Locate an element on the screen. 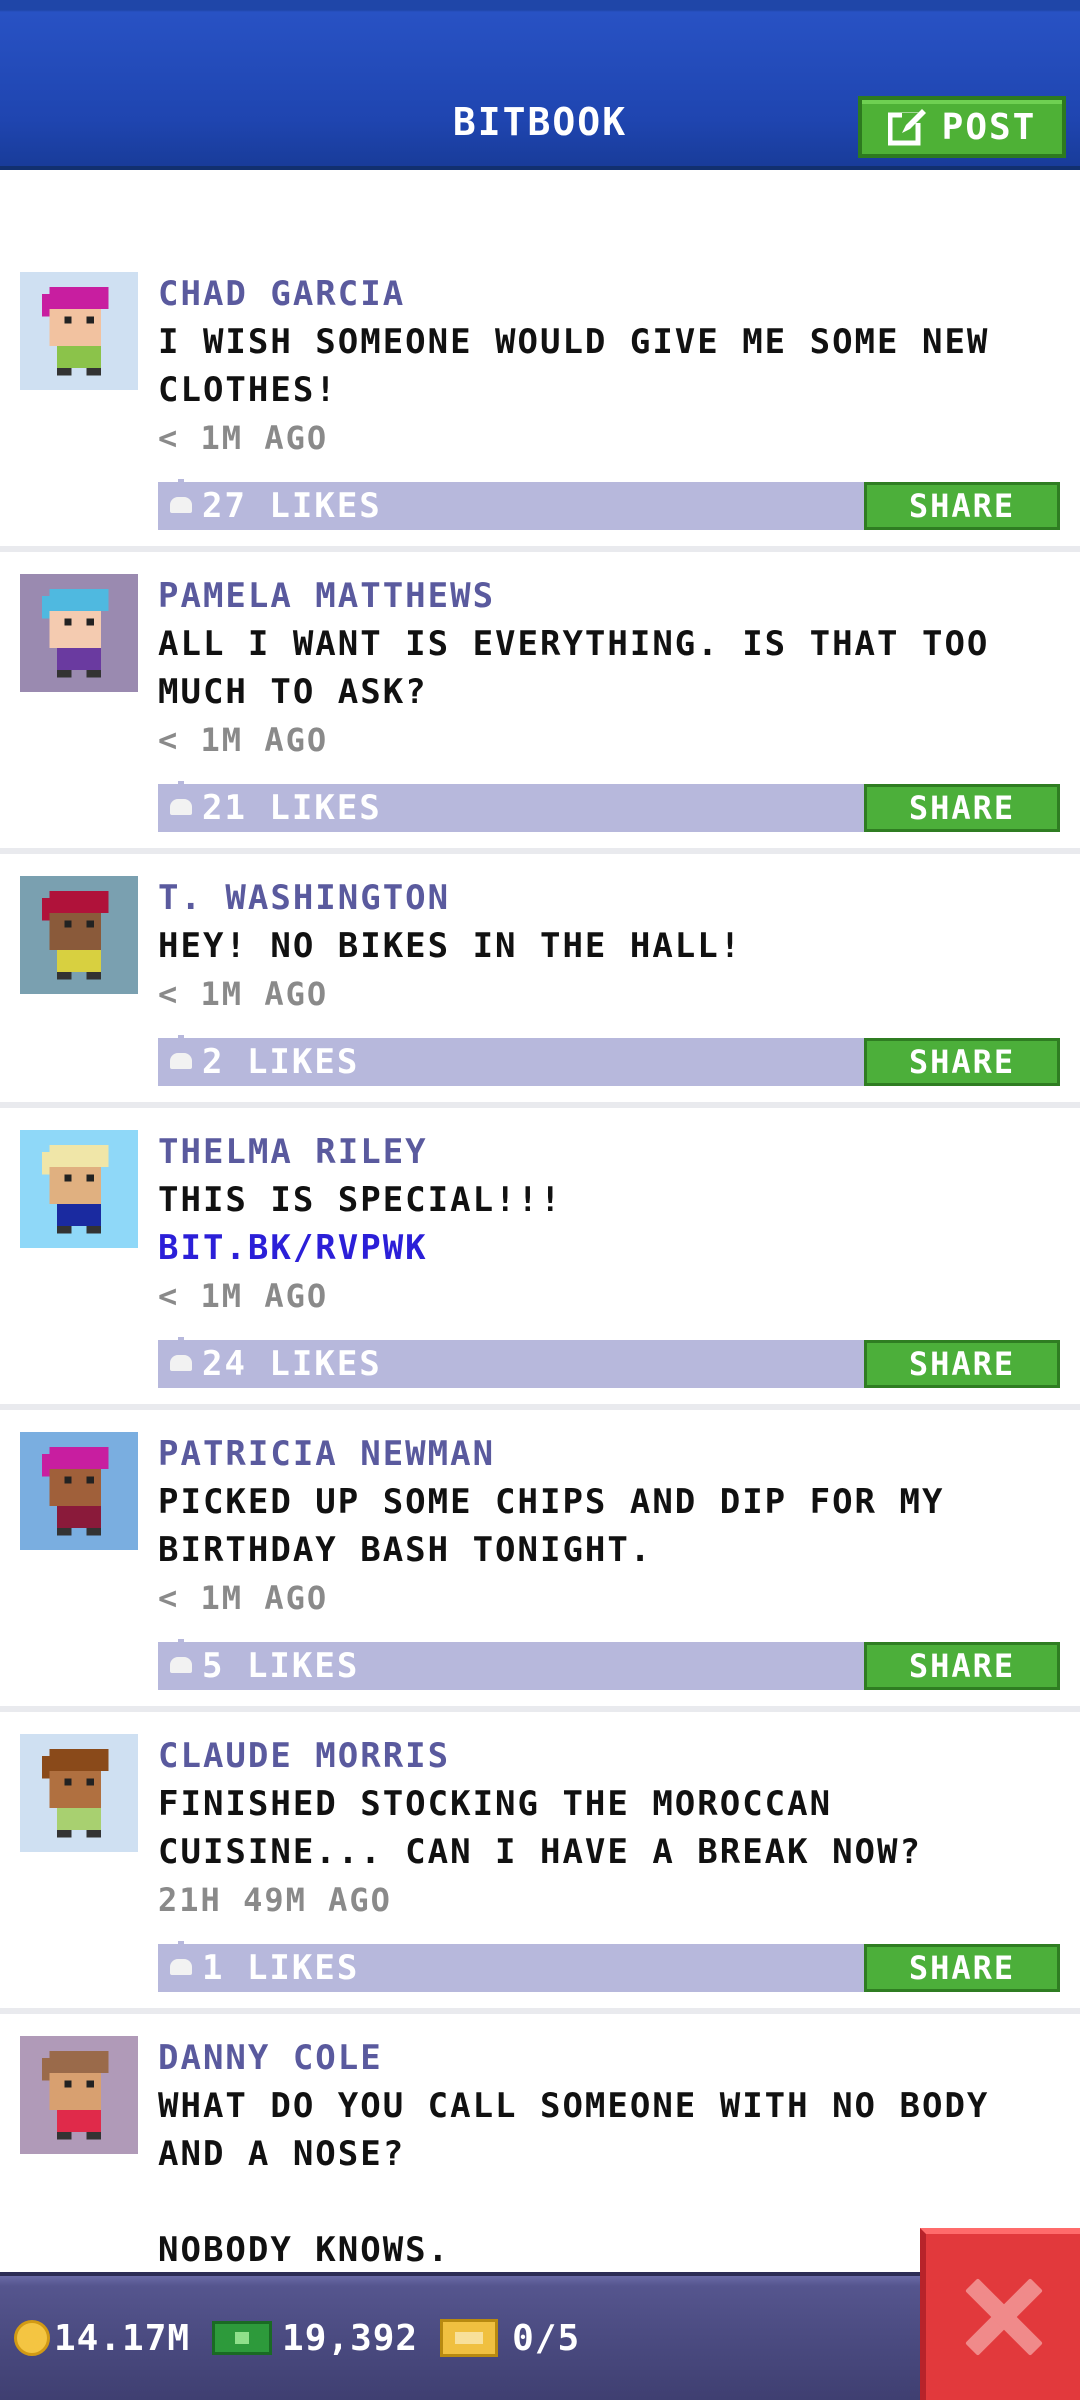  likes-count: 1 LIKES is located at coordinates (281, 1968).